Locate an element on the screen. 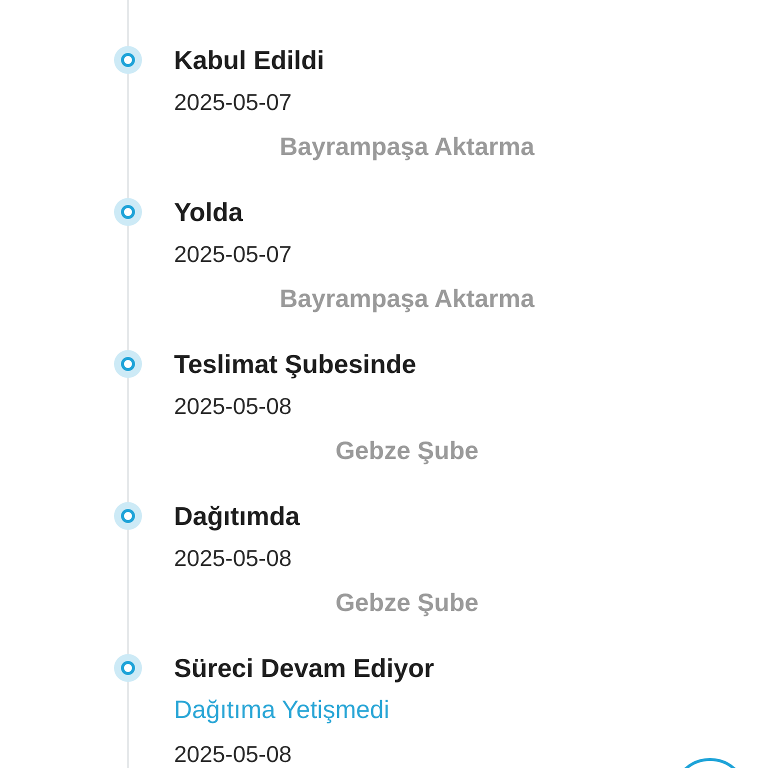 This screenshot has height=768, width=768. status-title: Teslimat Şubesinde is located at coordinates (295, 364).